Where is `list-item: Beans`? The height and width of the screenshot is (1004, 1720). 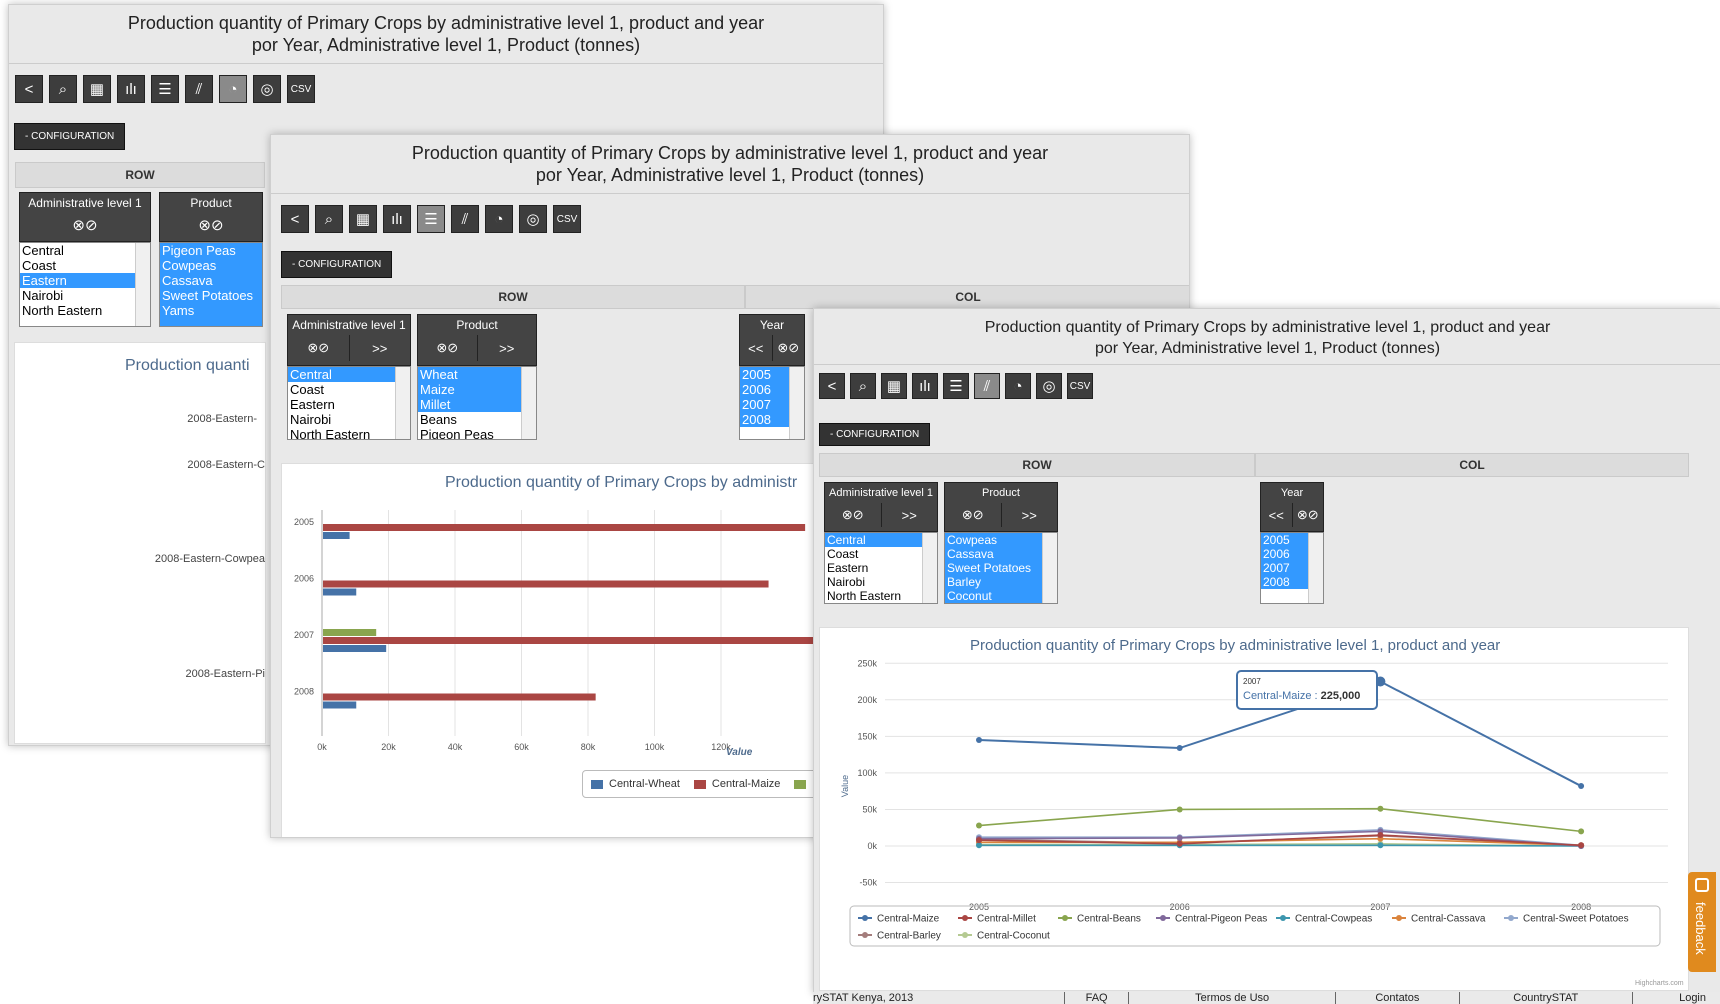 list-item: Beans is located at coordinates (477, 419).